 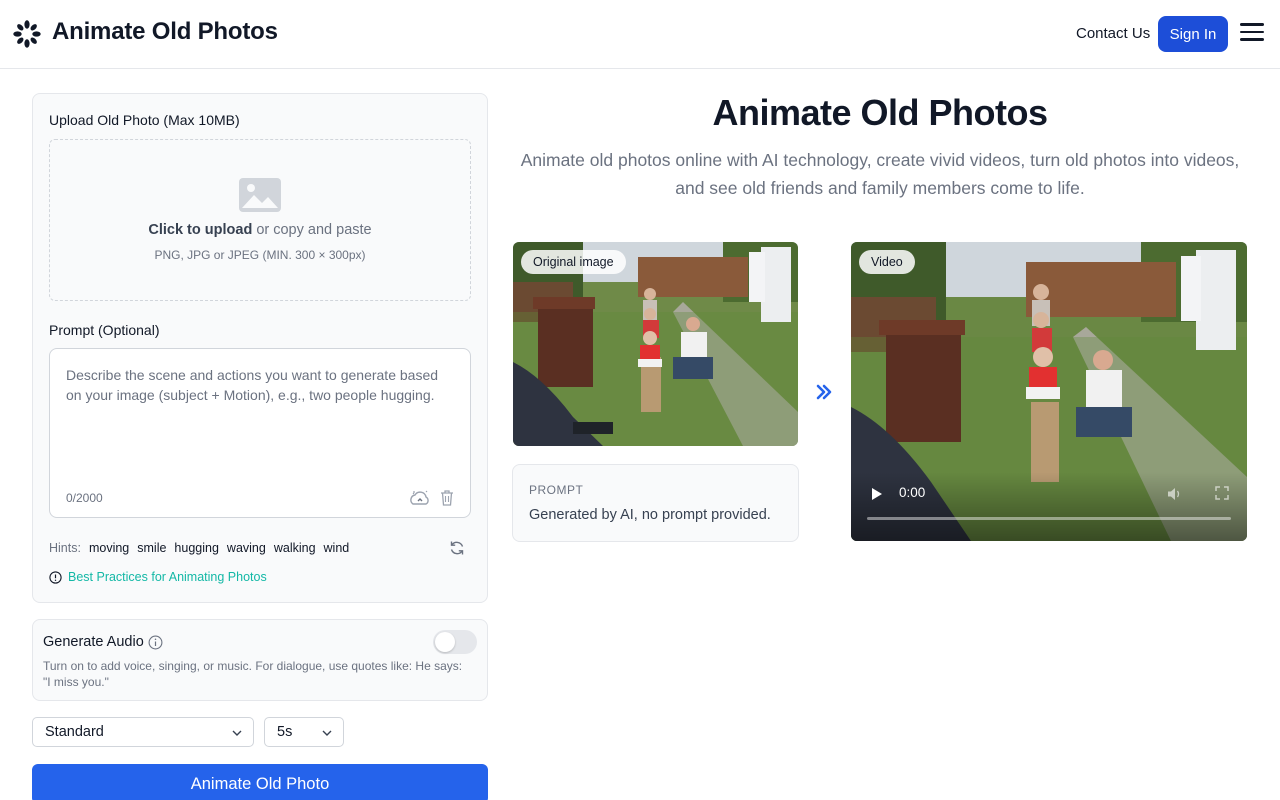 I want to click on hint-chip: waving, so click(x=246, y=548).